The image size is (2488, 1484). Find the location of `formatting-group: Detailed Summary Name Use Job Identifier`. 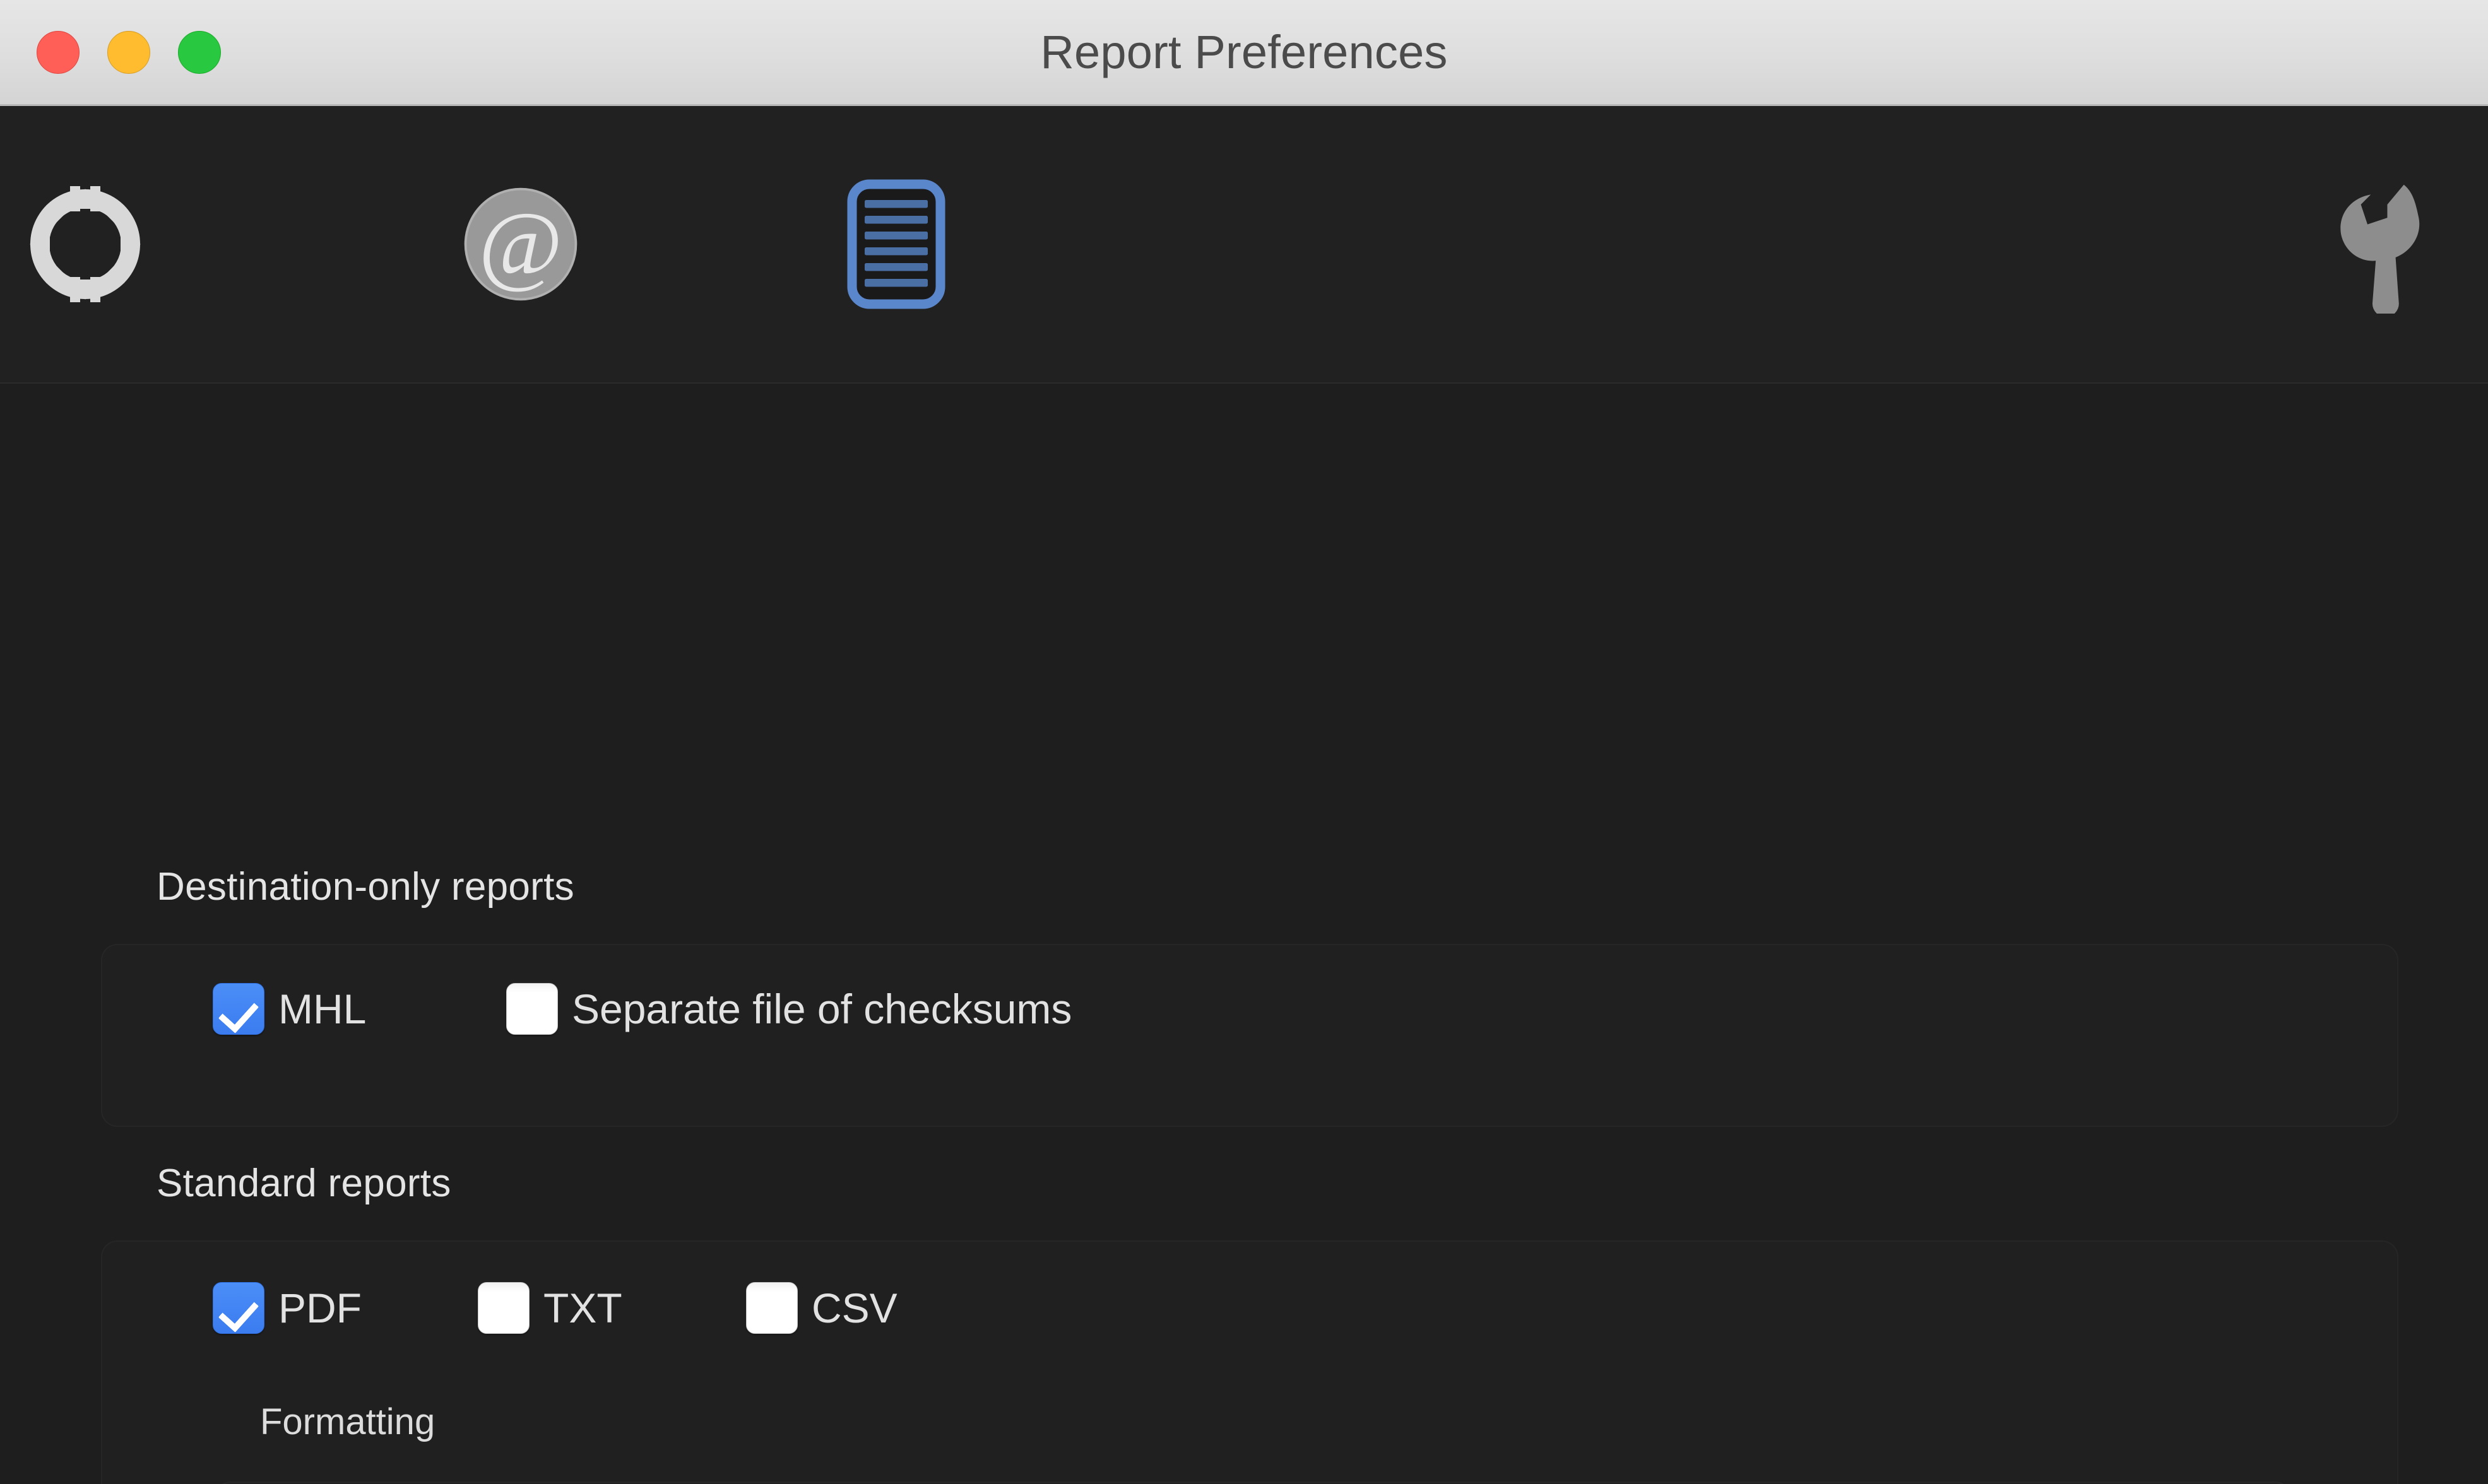

formatting-group: Detailed Summary Name Use Job Identifier is located at coordinates (1253, 1483).